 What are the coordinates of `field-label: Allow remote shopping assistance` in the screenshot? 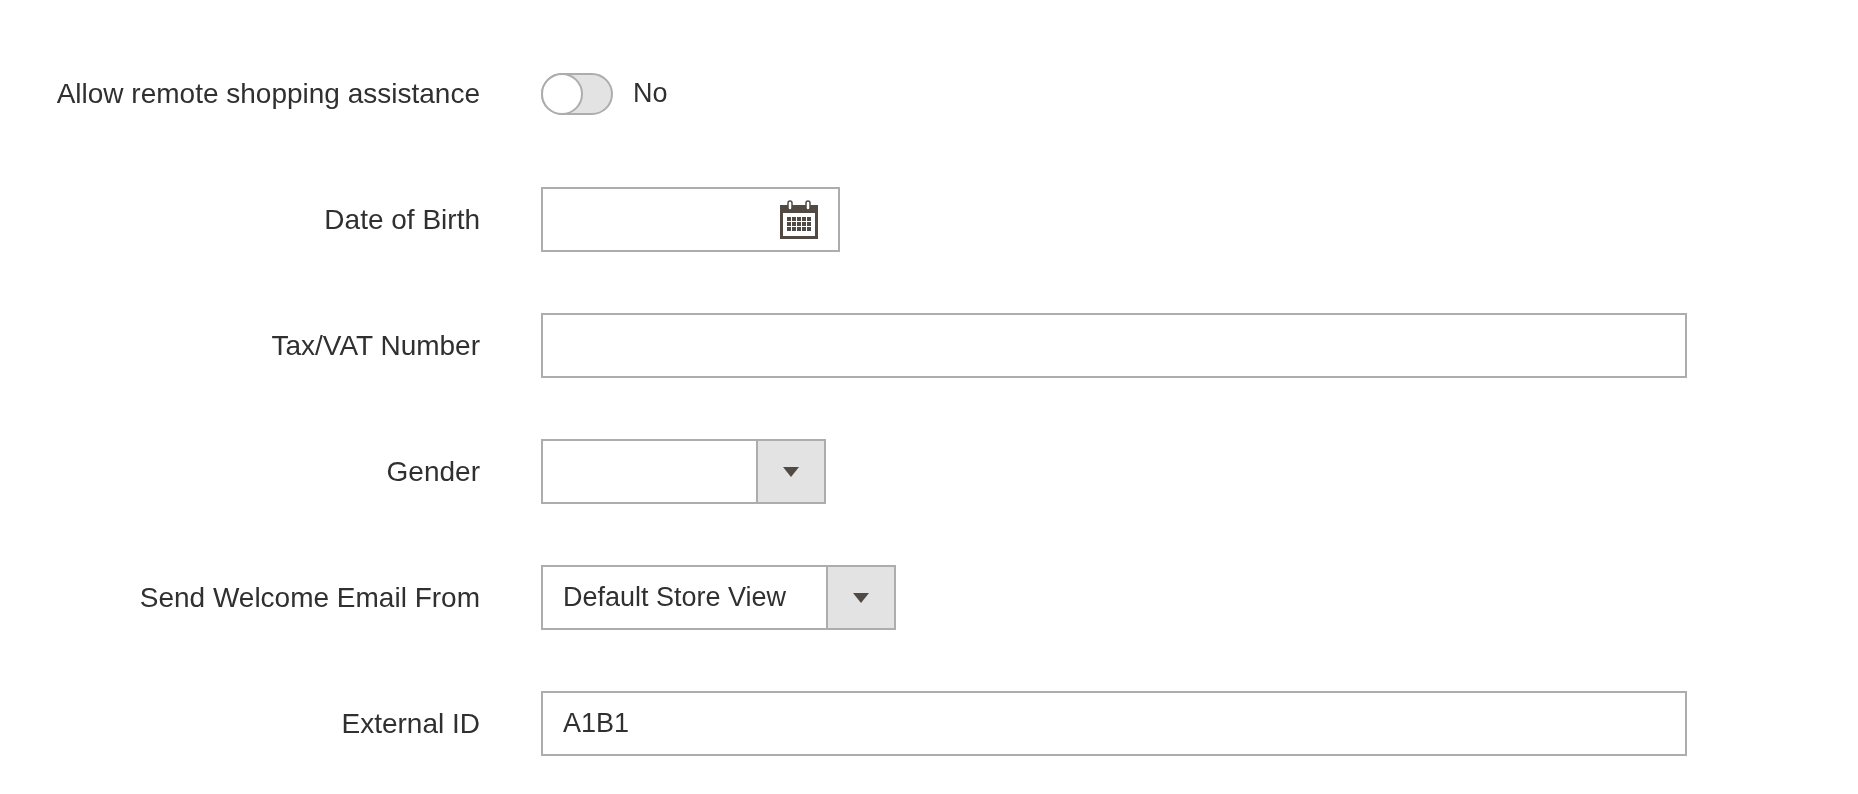 It's located at (267, 93).